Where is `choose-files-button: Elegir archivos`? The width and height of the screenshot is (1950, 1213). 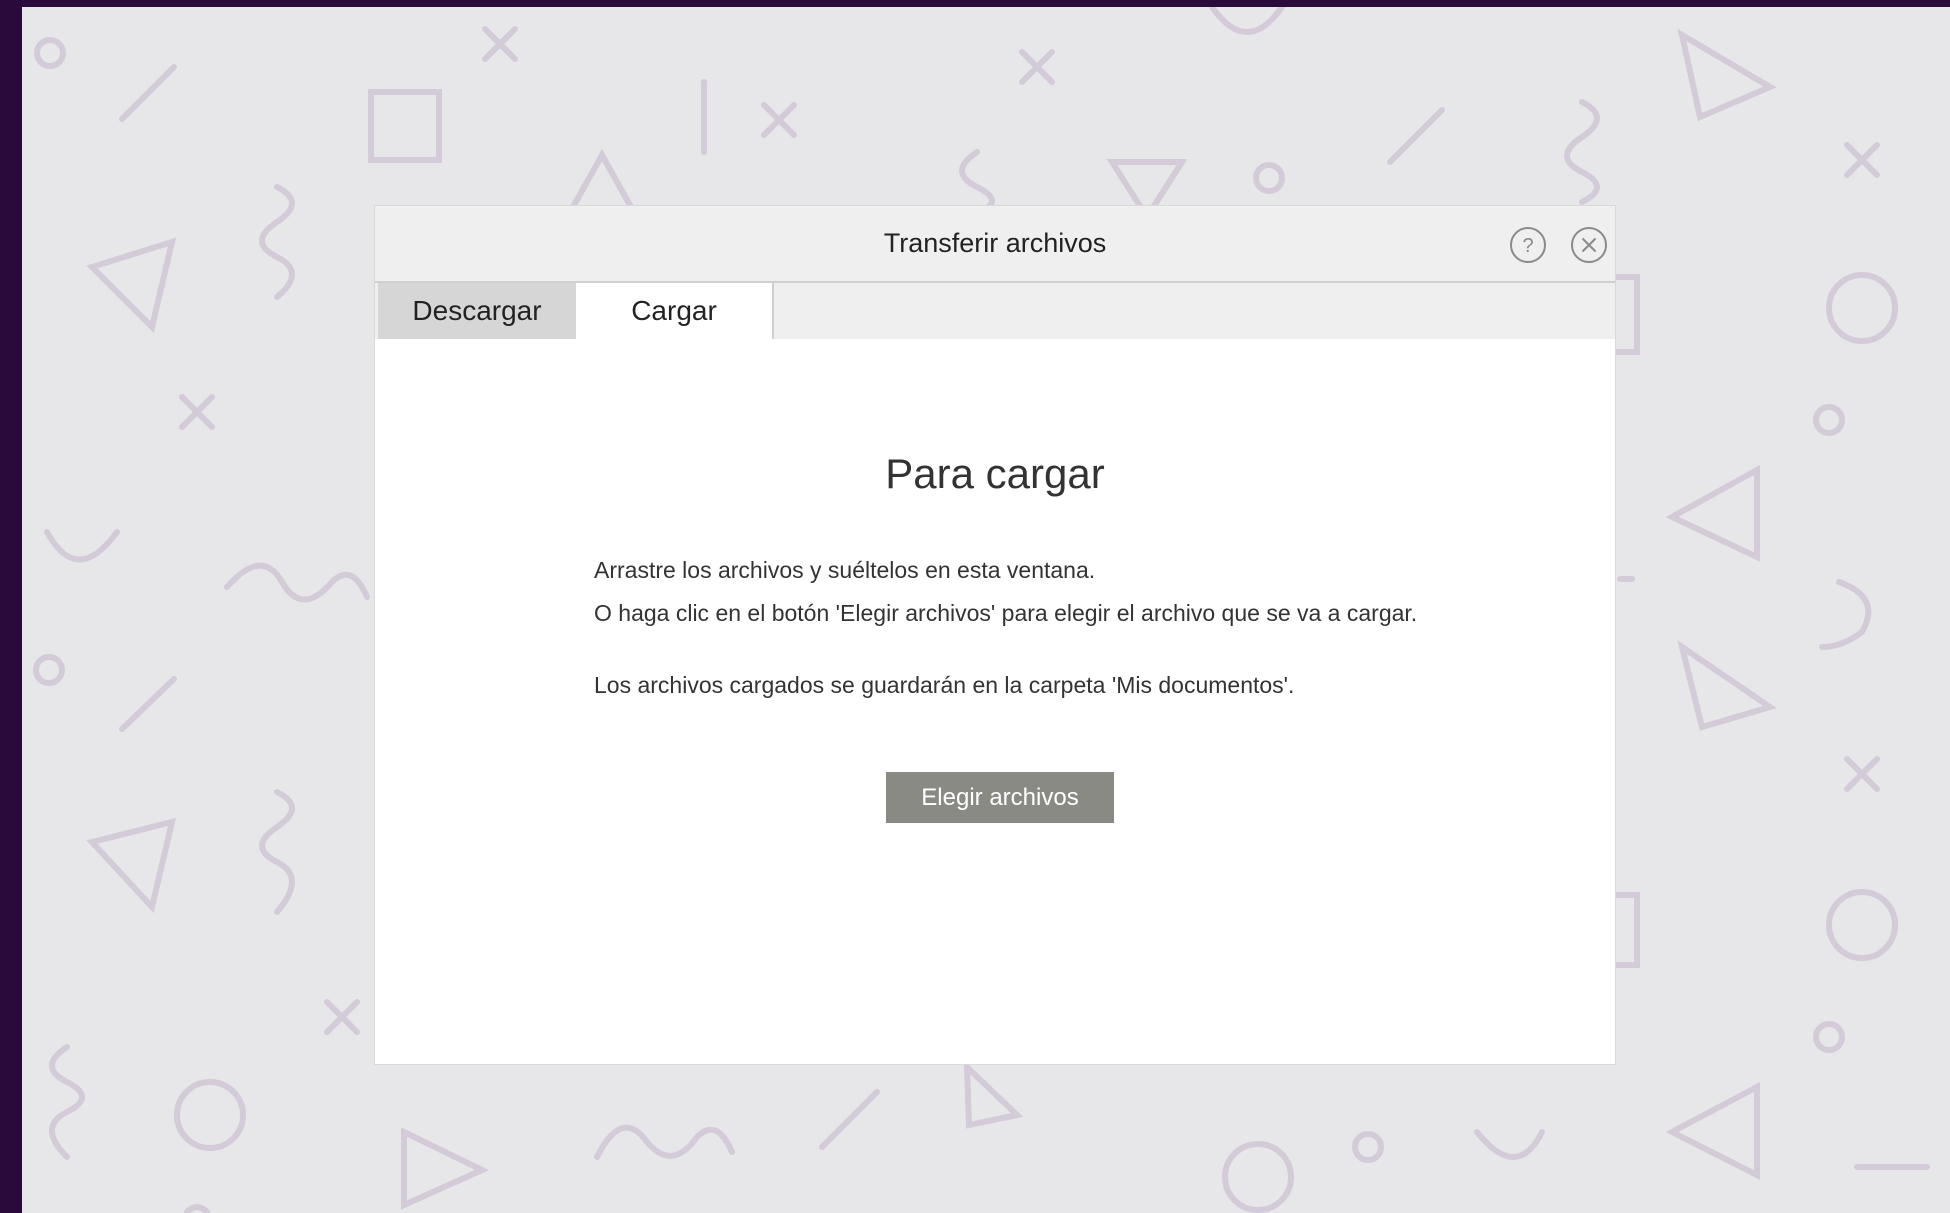 choose-files-button: Elegir archivos is located at coordinates (1000, 797).